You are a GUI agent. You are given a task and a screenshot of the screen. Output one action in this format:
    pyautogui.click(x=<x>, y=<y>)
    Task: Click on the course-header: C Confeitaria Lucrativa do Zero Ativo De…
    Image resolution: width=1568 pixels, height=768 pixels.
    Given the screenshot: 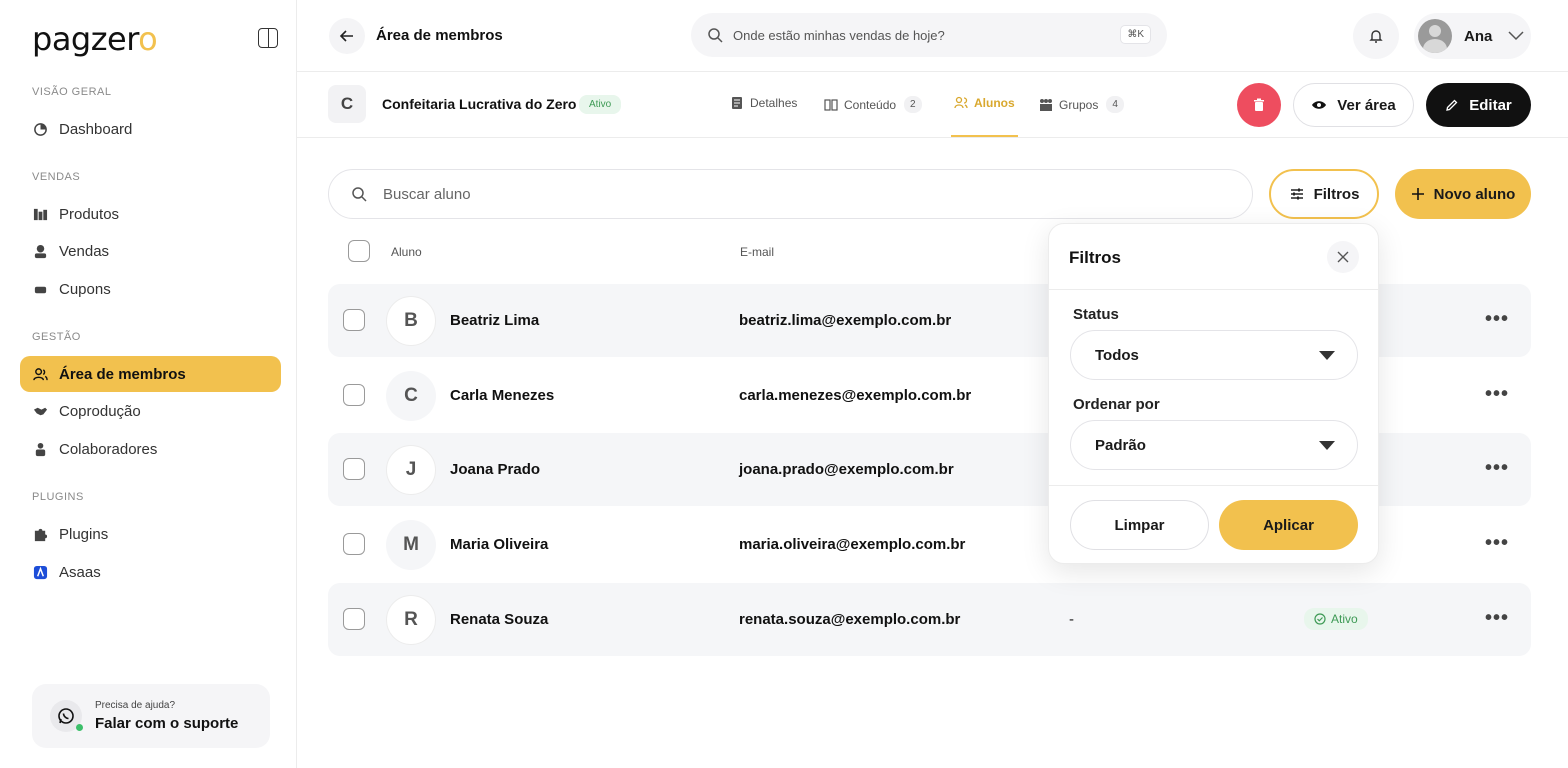 What is the action you would take?
    pyautogui.click(x=932, y=105)
    